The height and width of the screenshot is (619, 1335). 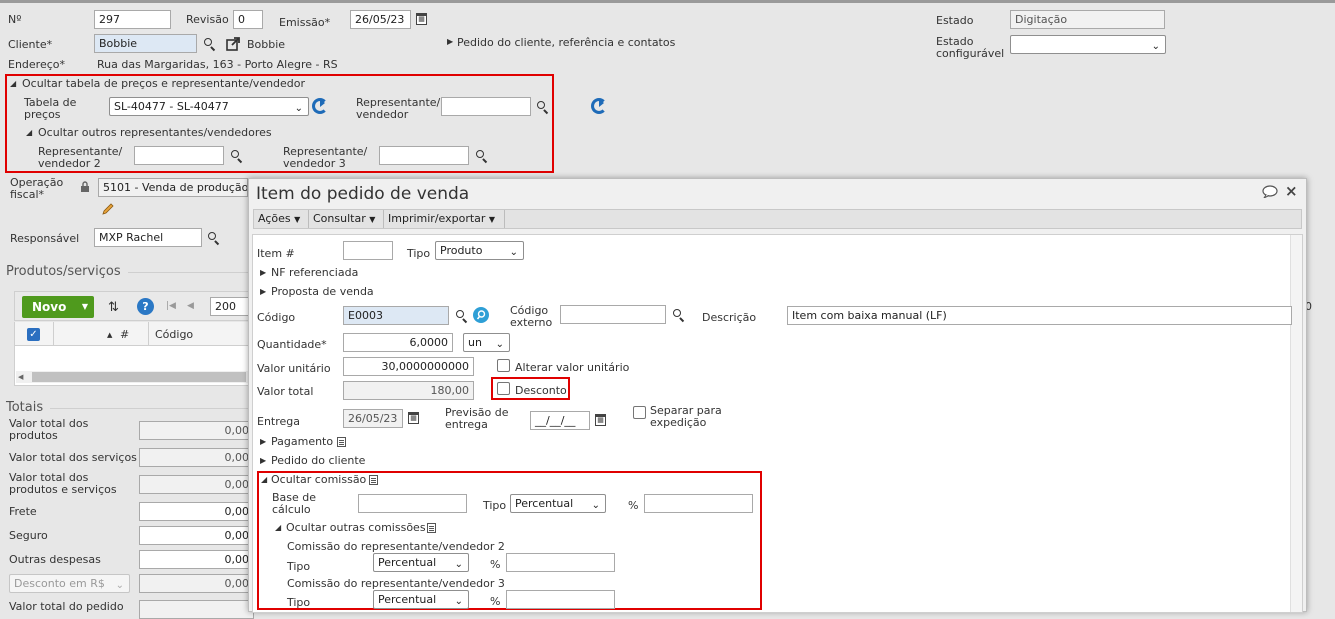 What do you see at coordinates (421, 599) in the screenshot?
I see `comissao3-tipo-select: Percentual ⌄` at bounding box center [421, 599].